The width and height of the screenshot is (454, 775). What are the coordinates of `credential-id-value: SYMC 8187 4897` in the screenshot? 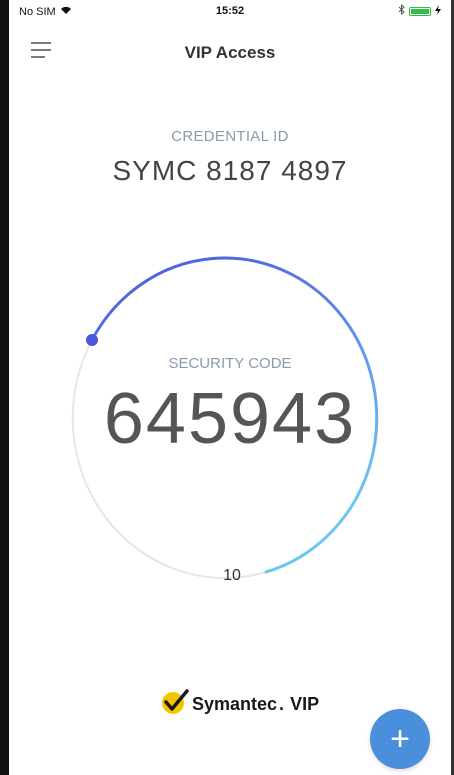 It's located at (230, 170).